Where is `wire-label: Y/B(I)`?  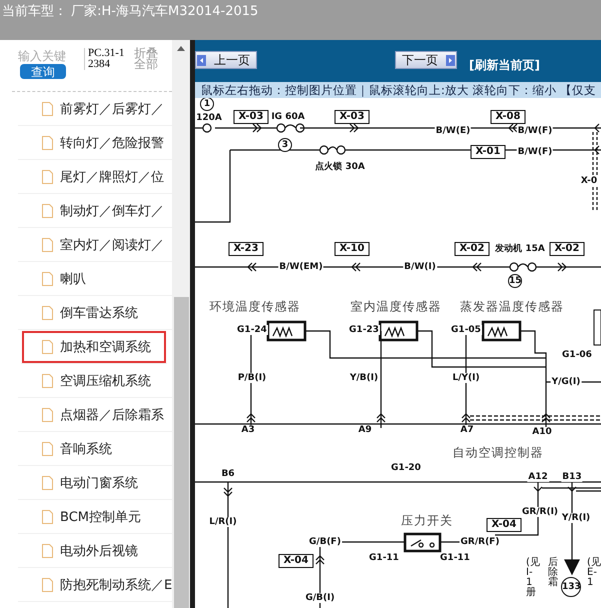 wire-label: Y/B(I) is located at coordinates (364, 378).